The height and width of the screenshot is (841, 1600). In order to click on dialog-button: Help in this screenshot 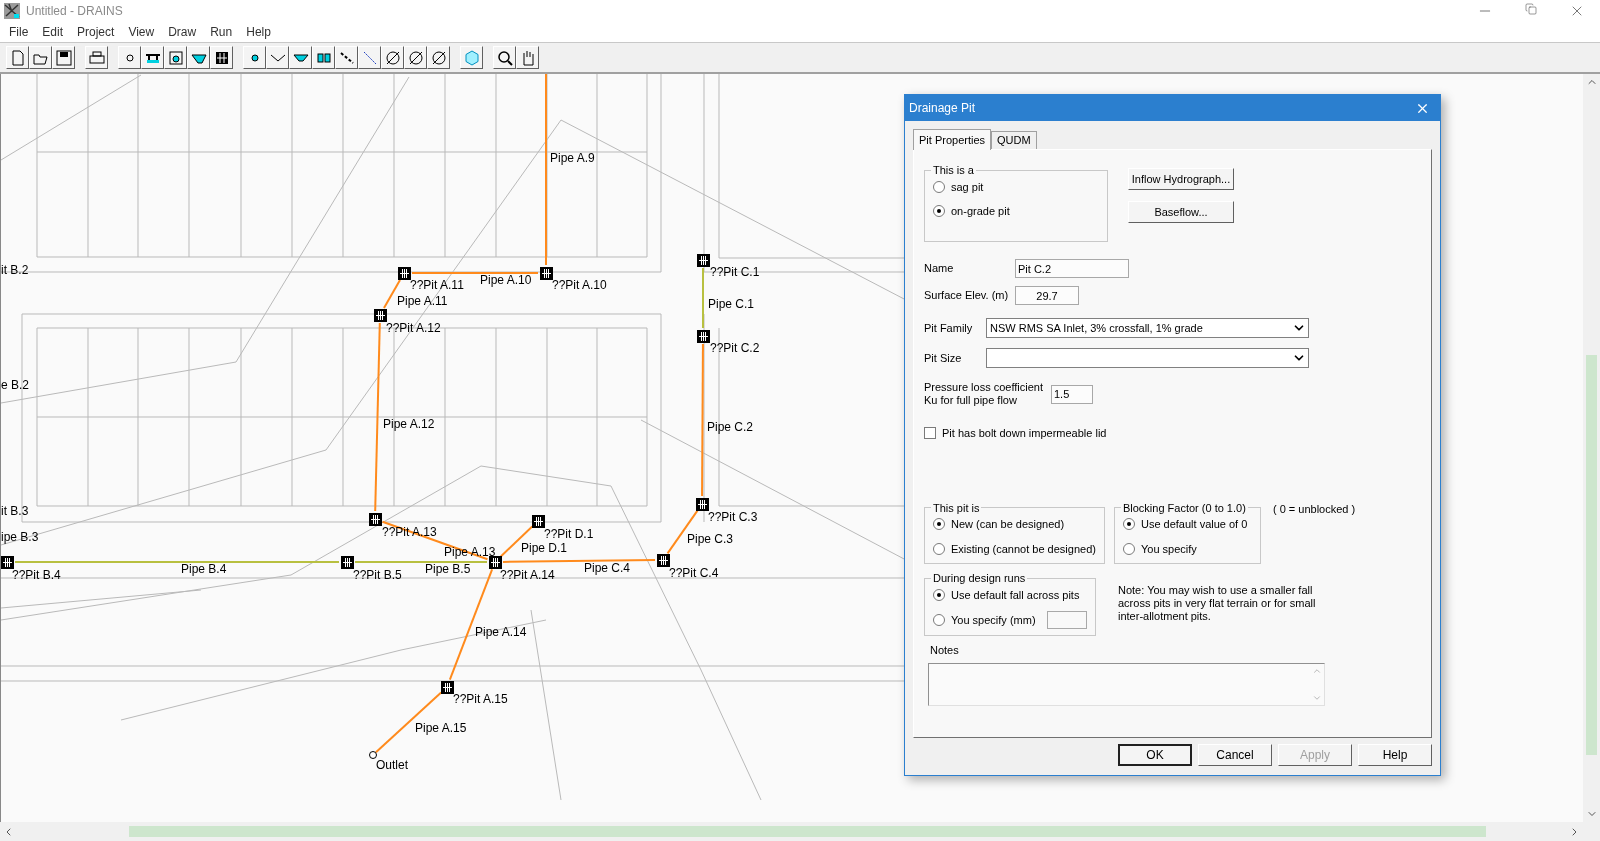, I will do `click(1395, 755)`.